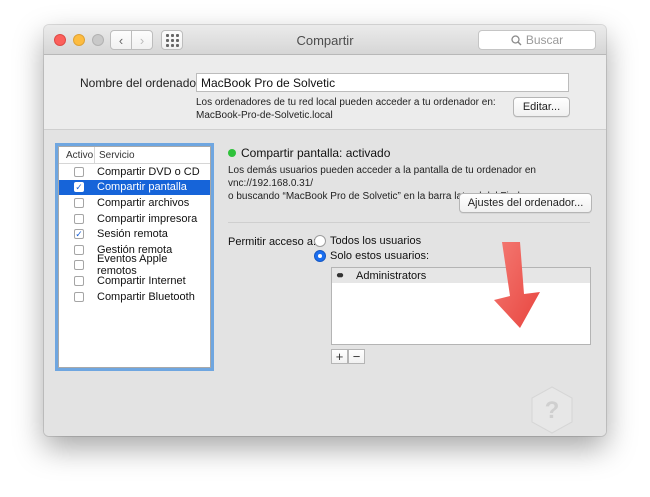 The image size is (650, 497). What do you see at coordinates (356, 356) in the screenshot?
I see `remove-user-button: −` at bounding box center [356, 356].